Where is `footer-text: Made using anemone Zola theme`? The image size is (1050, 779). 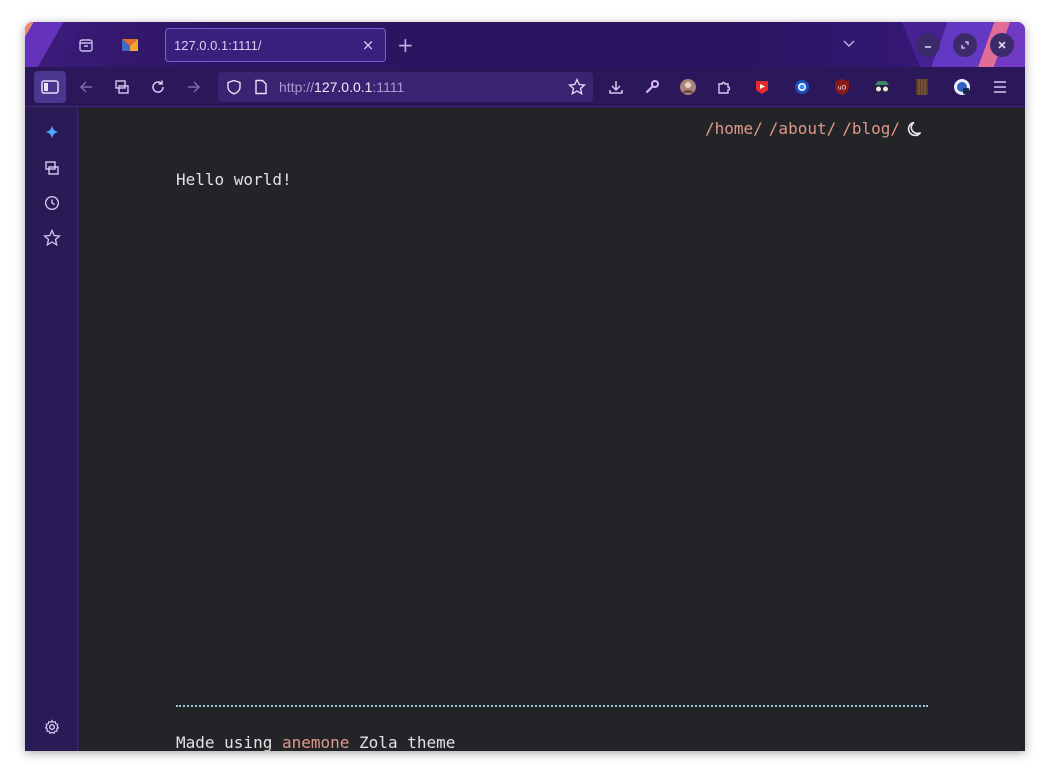
footer-text: Made using anemone Zola theme is located at coordinates (315, 742).